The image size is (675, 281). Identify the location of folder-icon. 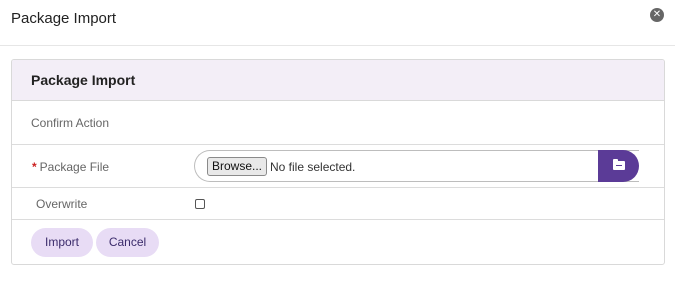
(619, 164).